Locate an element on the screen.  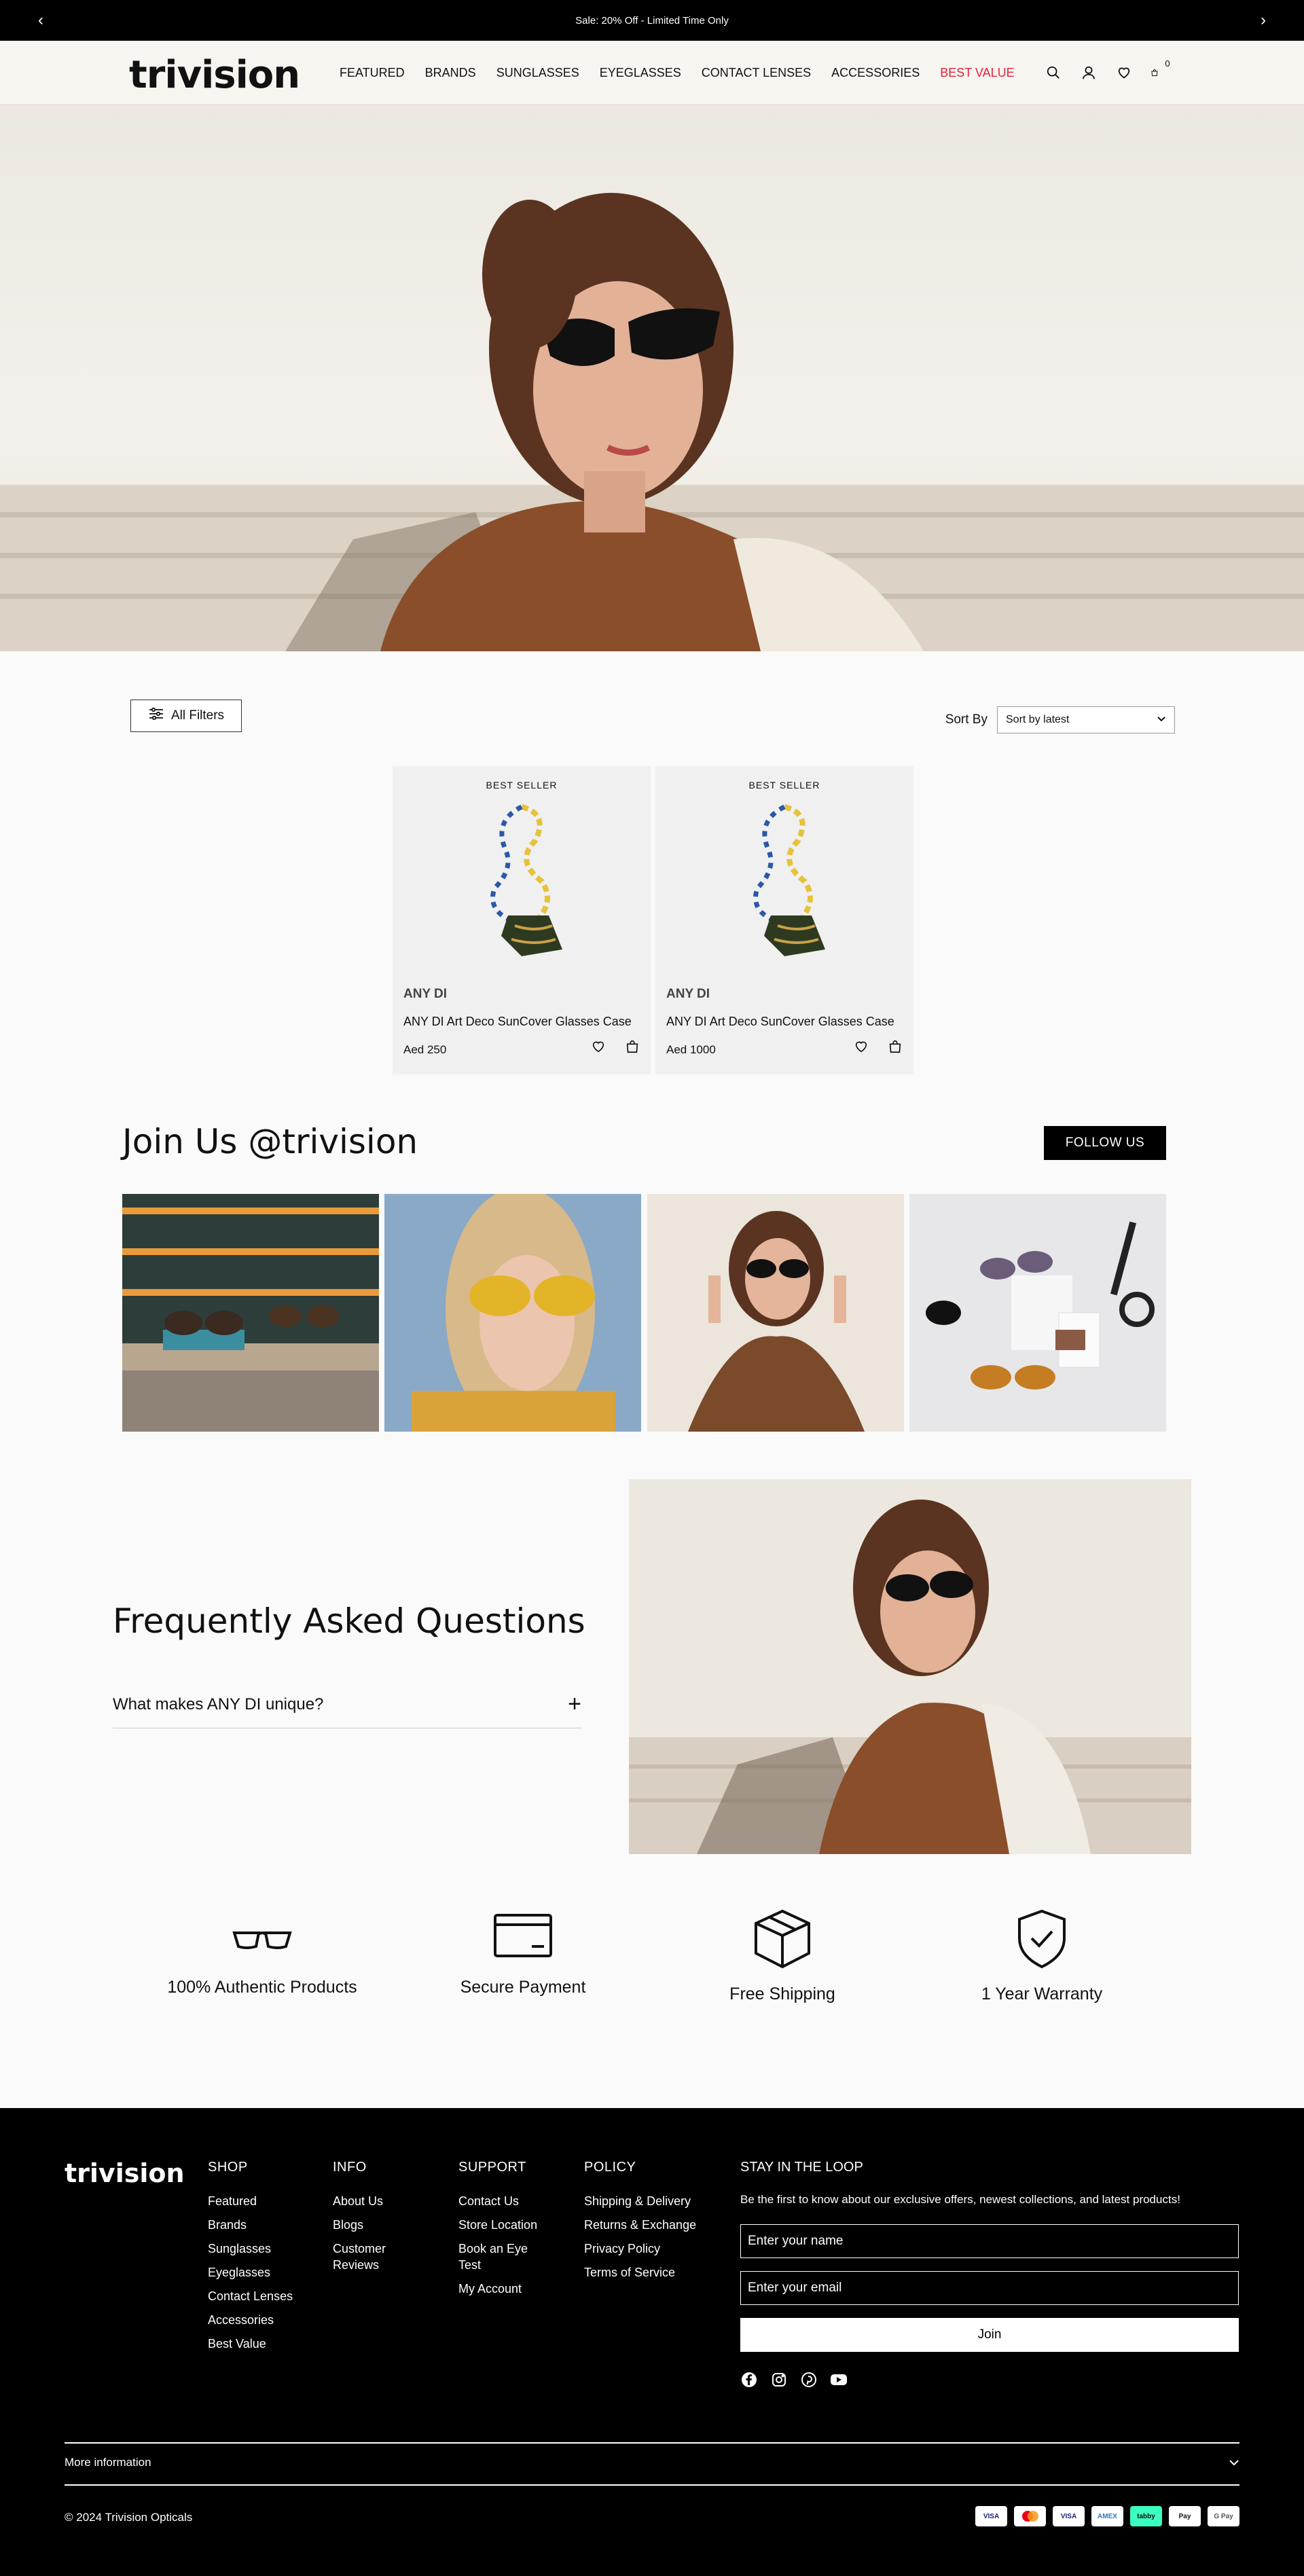
nav-eyeglasses: EYEGLASSES is located at coordinates (640, 73).